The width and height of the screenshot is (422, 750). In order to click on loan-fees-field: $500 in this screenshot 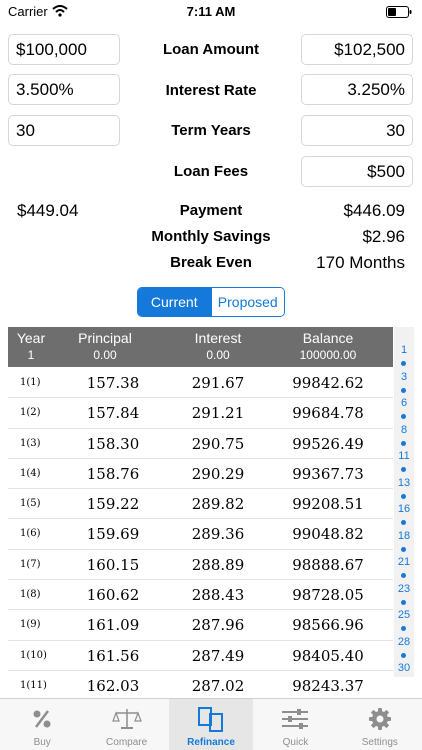, I will do `click(357, 171)`.